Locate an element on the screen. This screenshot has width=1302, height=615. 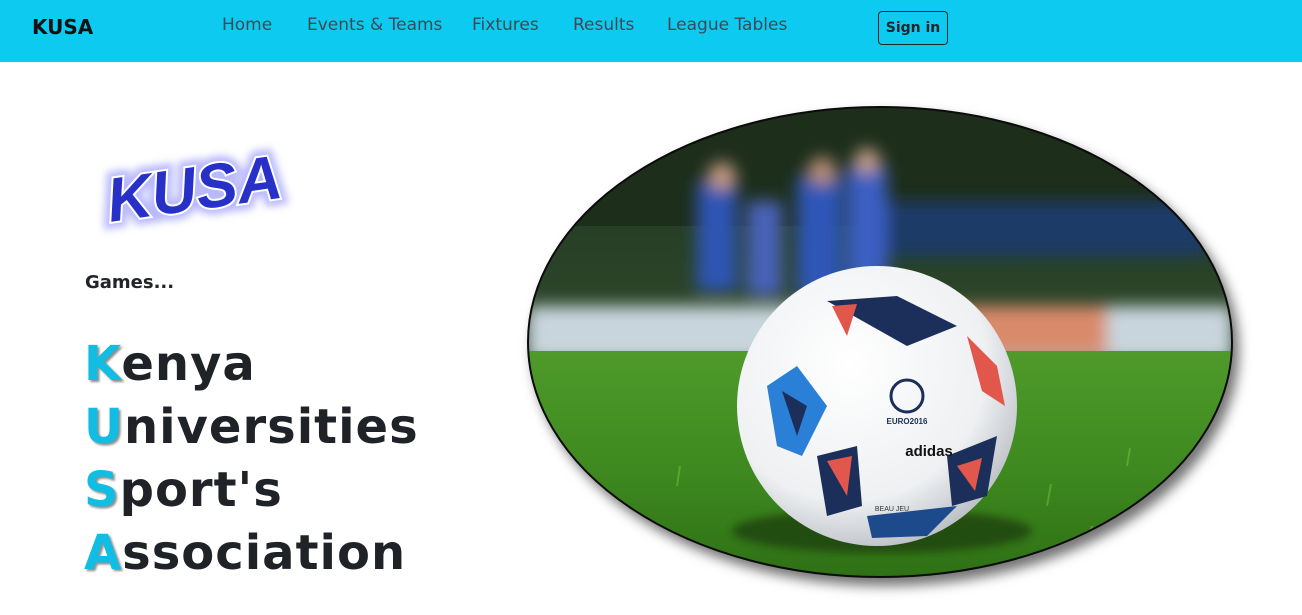
nav-fixtures: Fixtures is located at coordinates (505, 25).